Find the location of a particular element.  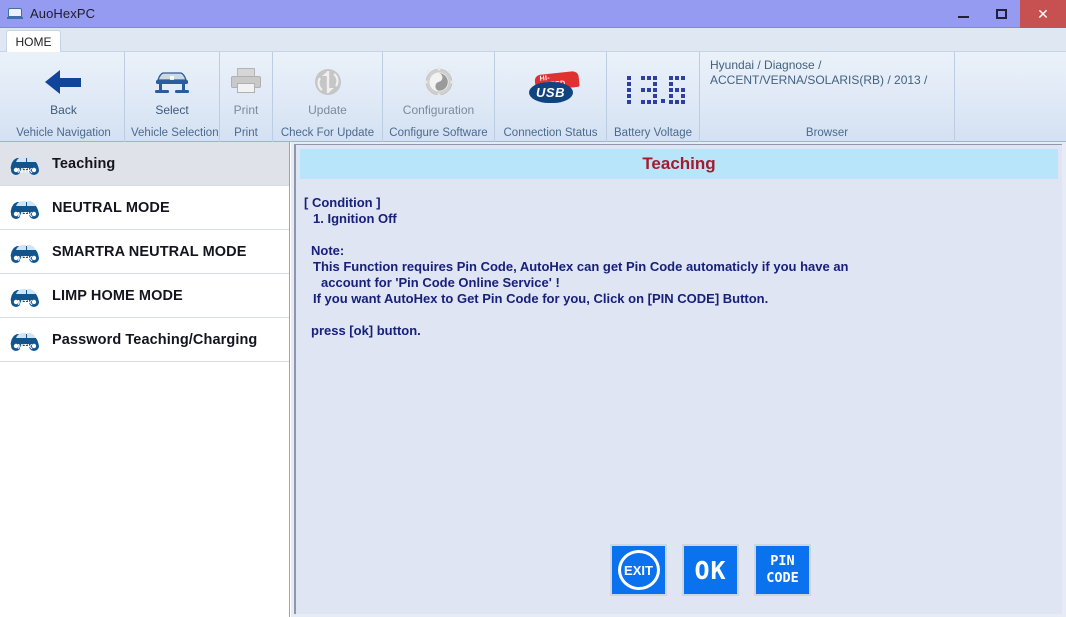

minimize-icon is located at coordinates (963, 17).